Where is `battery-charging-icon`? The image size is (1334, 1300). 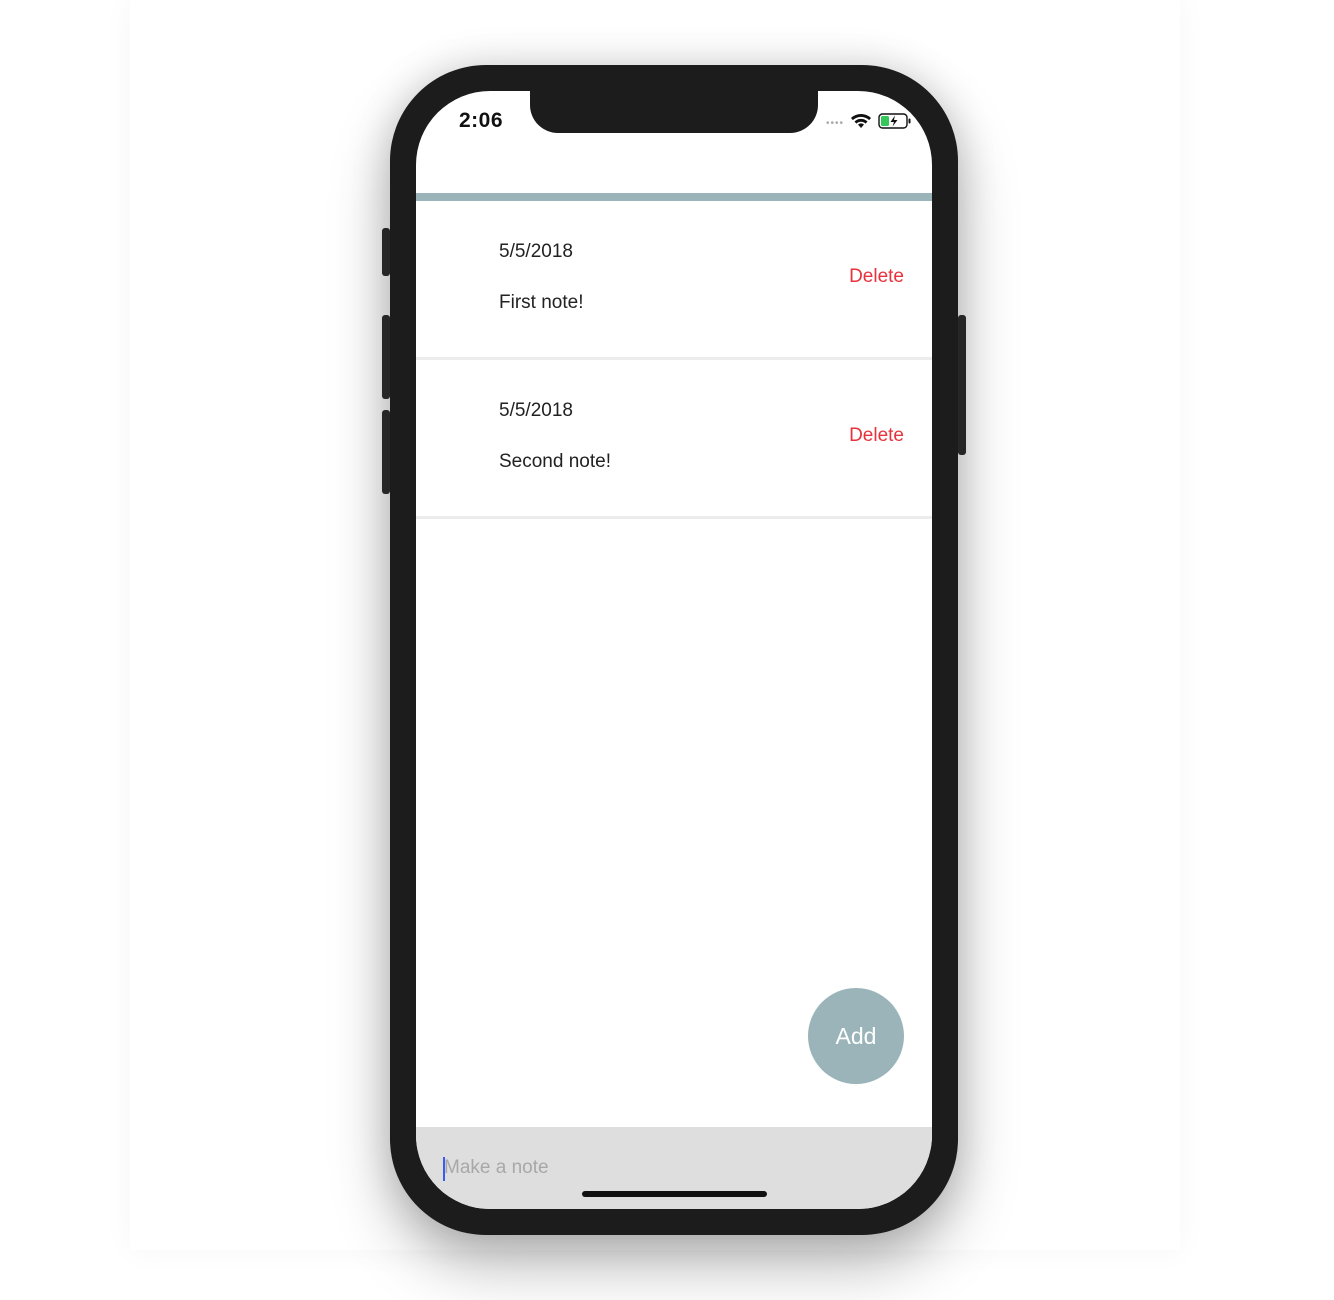 battery-charging-icon is located at coordinates (895, 123).